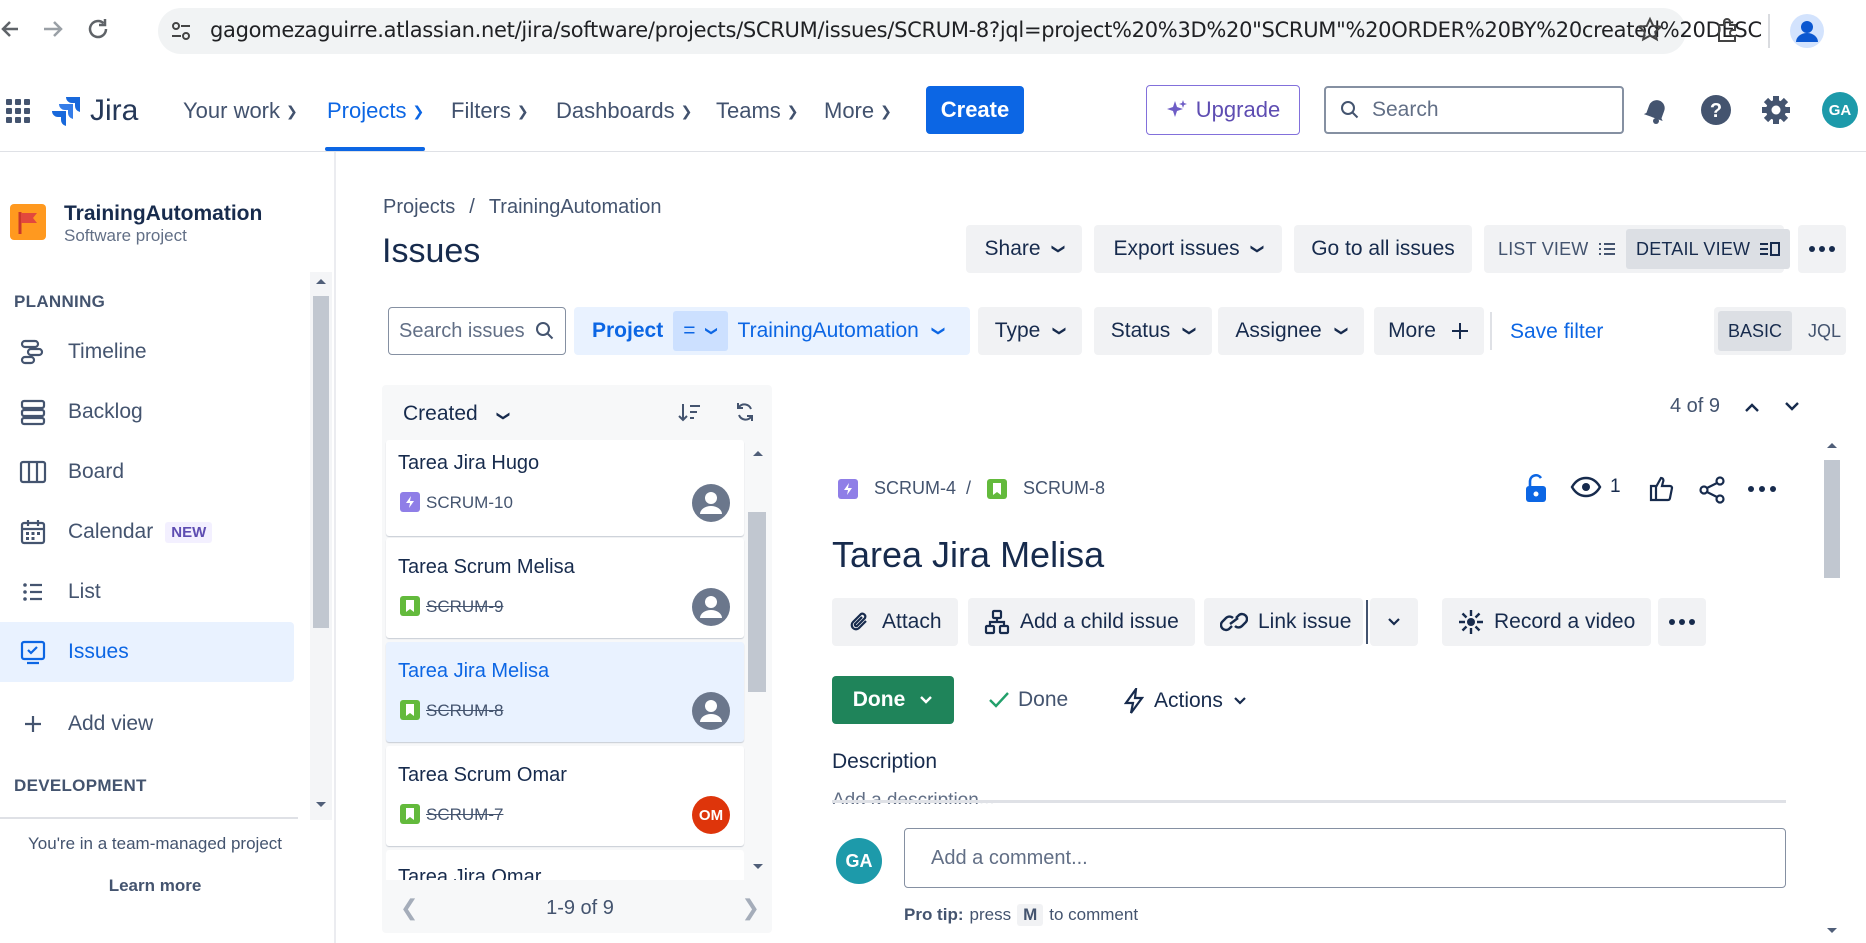 This screenshot has height=943, width=1866. What do you see at coordinates (1832, 519) in the screenshot?
I see `detail-scroll-thumb` at bounding box center [1832, 519].